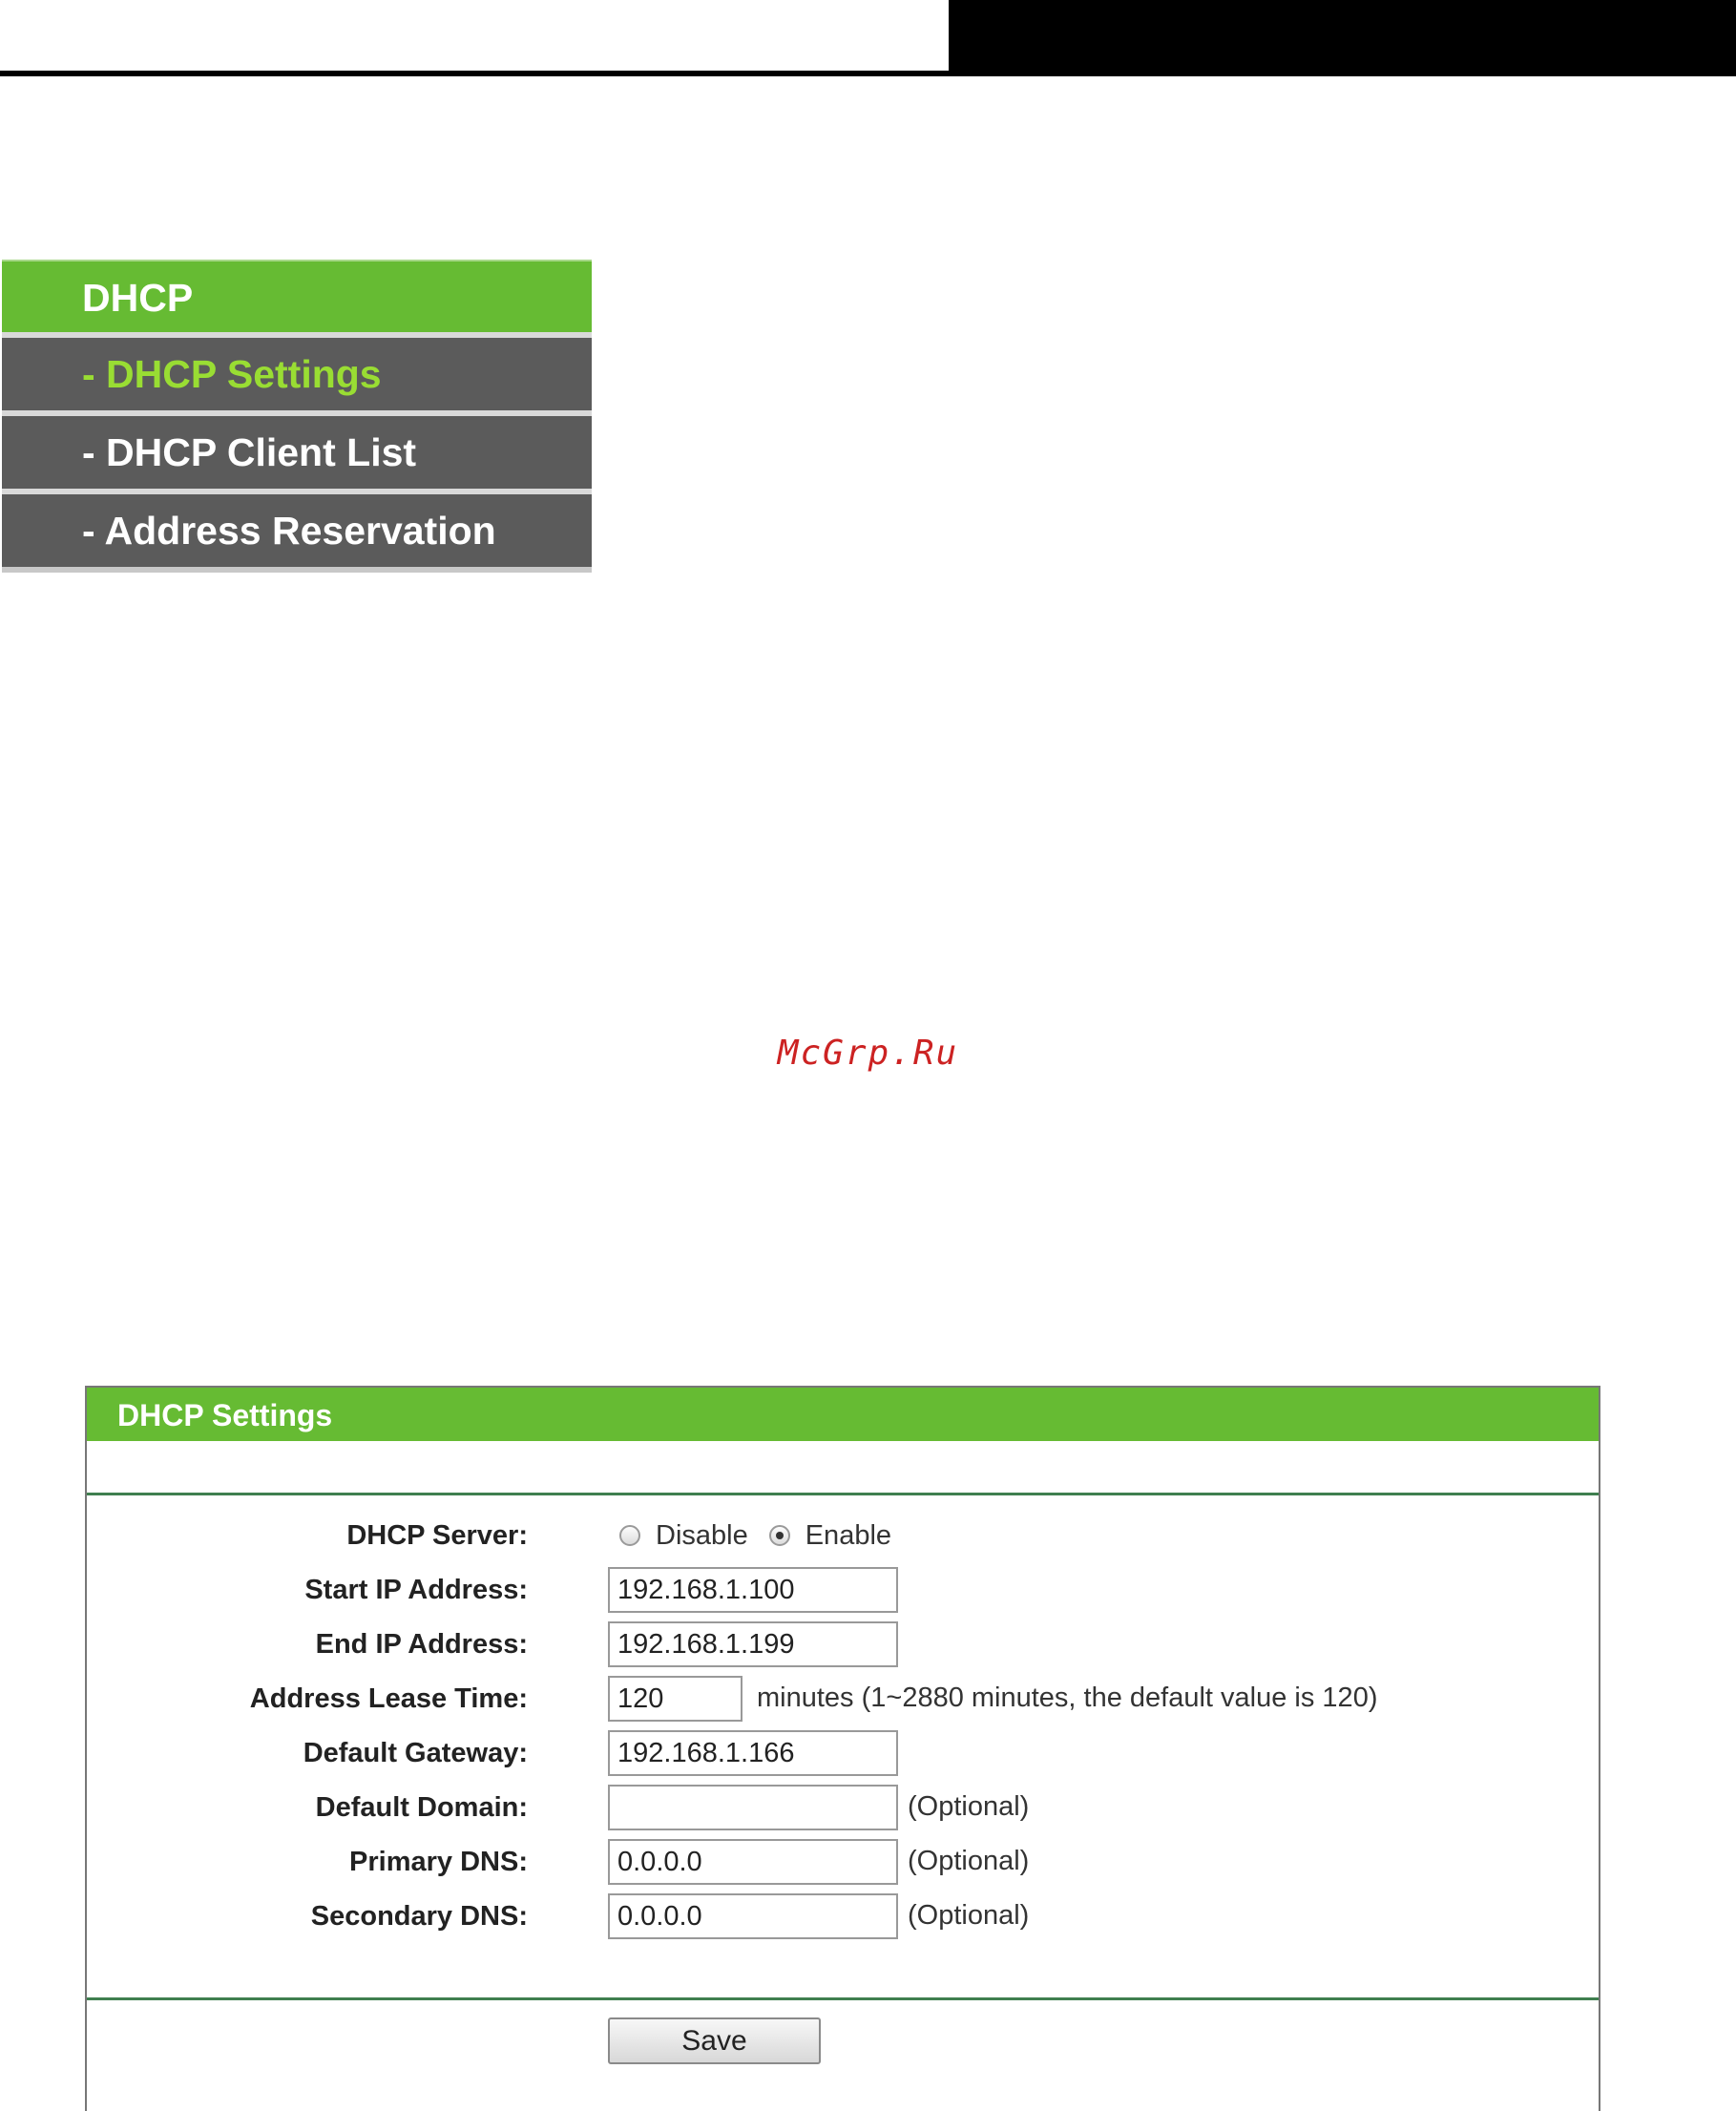  Describe the element at coordinates (868, 74) in the screenshot. I see `header-rule` at that location.